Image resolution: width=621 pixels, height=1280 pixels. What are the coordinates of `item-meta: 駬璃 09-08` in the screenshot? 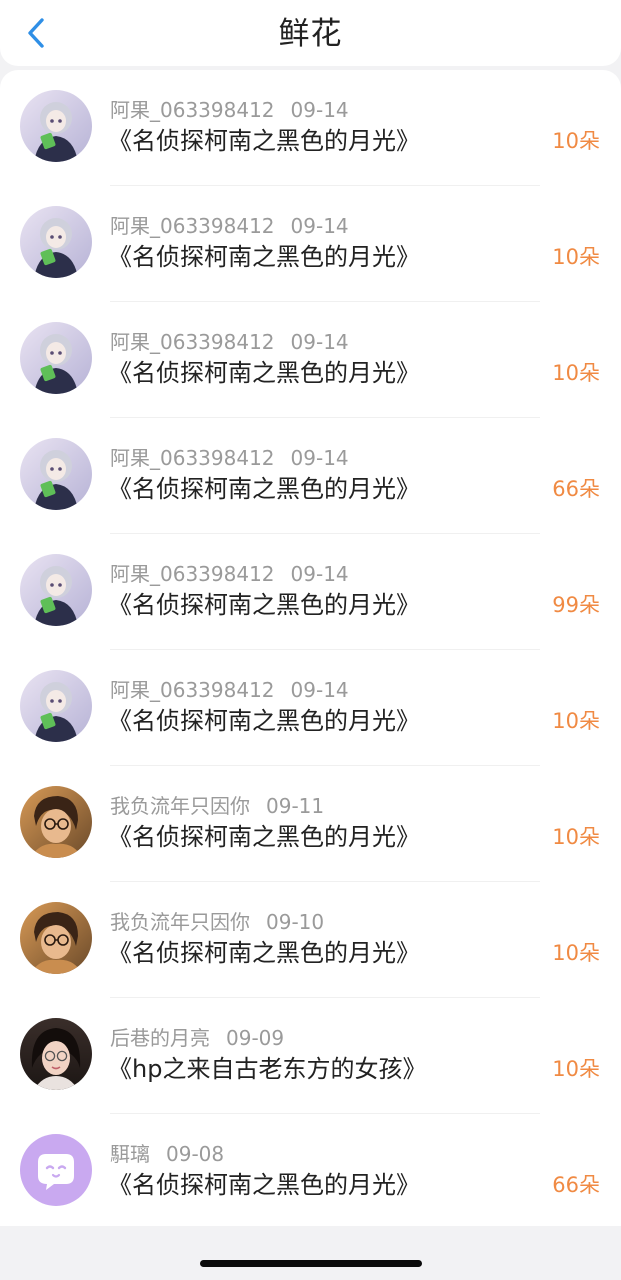 It's located at (167, 1154).